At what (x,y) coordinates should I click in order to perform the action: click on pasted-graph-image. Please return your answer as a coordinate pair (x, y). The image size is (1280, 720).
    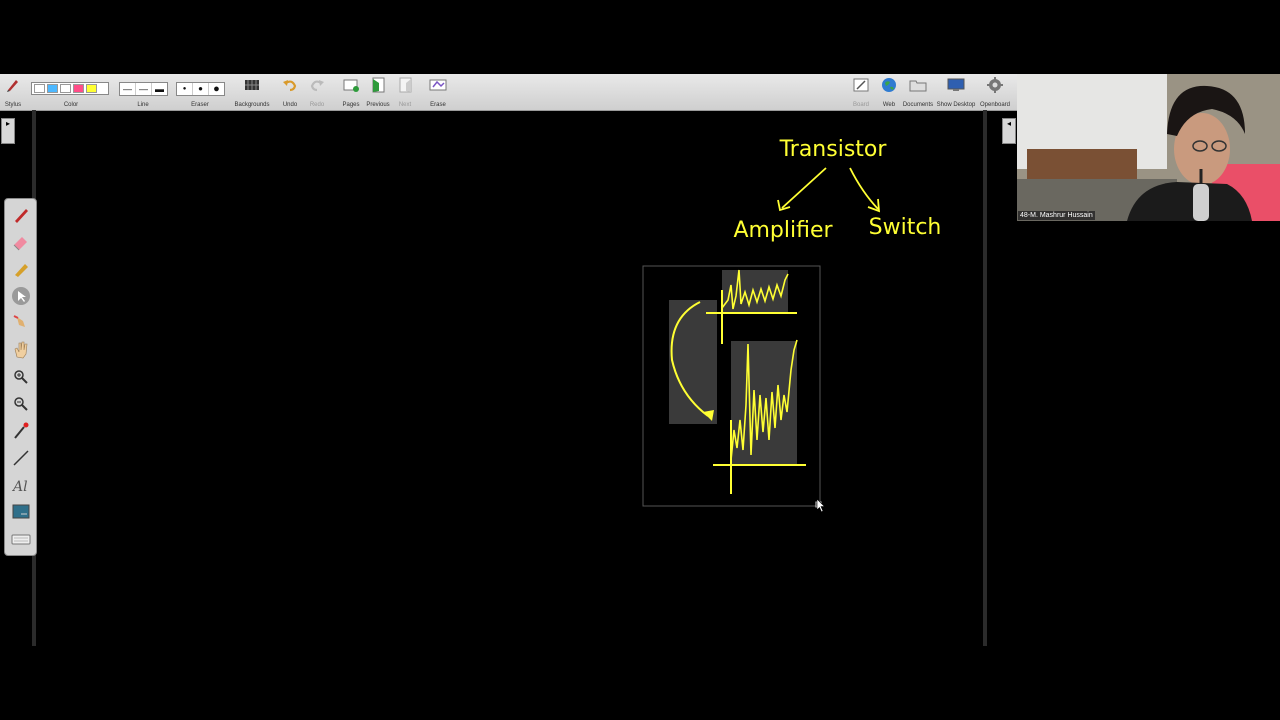
    Looking at the image, I should click on (732, 386).